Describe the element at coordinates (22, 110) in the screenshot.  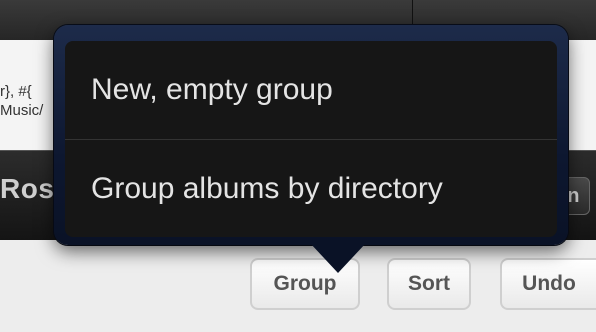
I see `info-text-line-2: Music/` at that location.